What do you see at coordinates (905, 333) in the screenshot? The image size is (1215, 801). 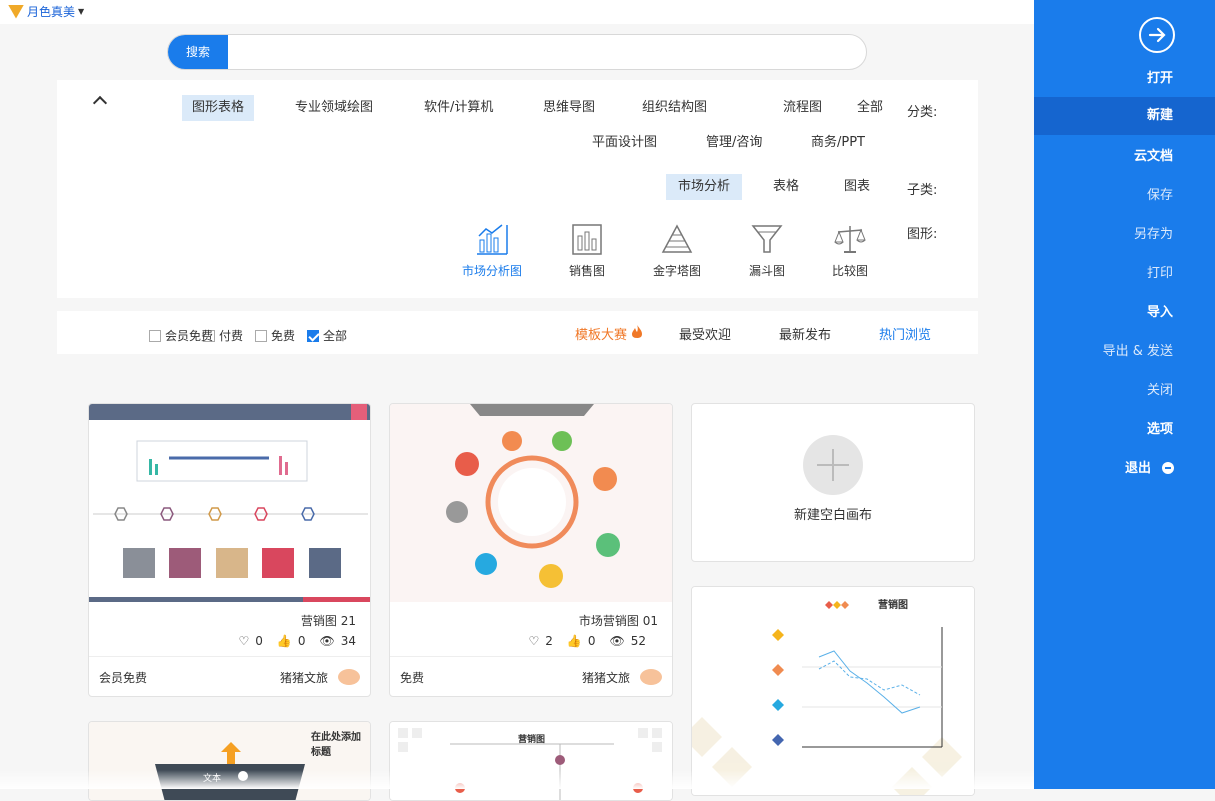 I see `tab-hot: 热门浏览` at bounding box center [905, 333].